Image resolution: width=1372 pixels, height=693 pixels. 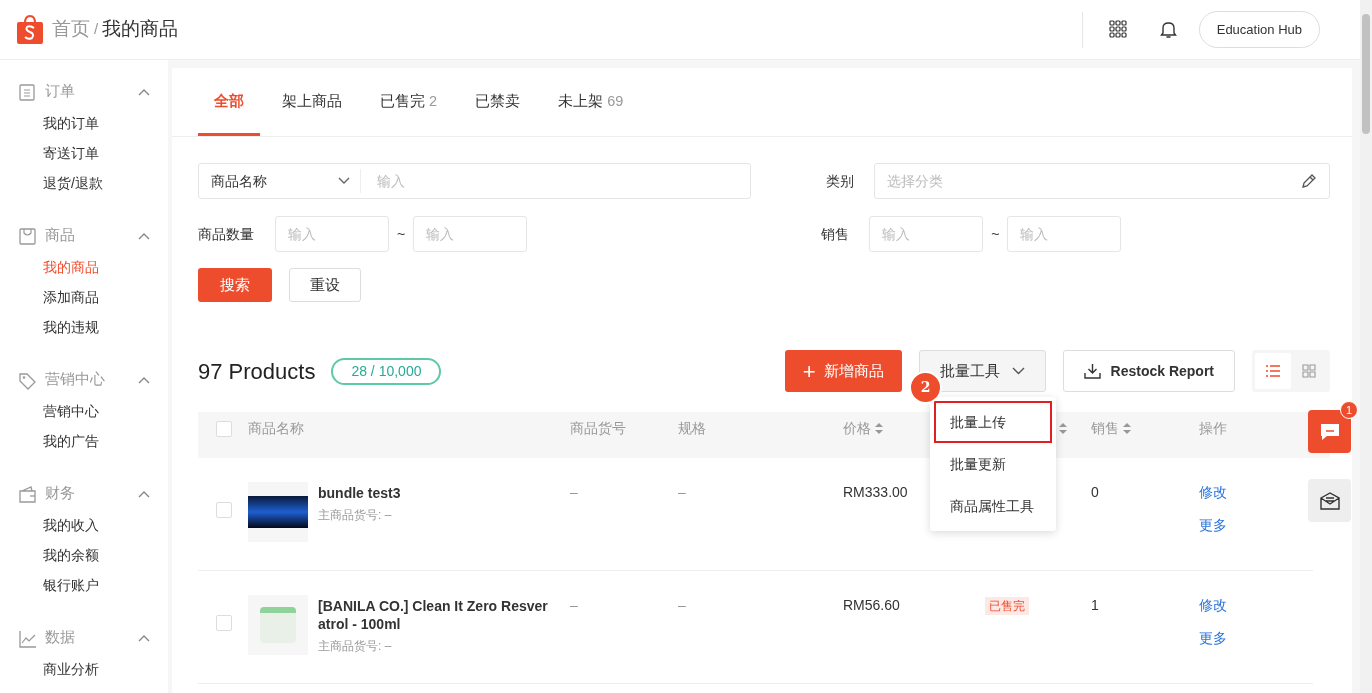 What do you see at coordinates (49, 525) in the screenshot?
I see `sidebar-item: 我的收入` at bounding box center [49, 525].